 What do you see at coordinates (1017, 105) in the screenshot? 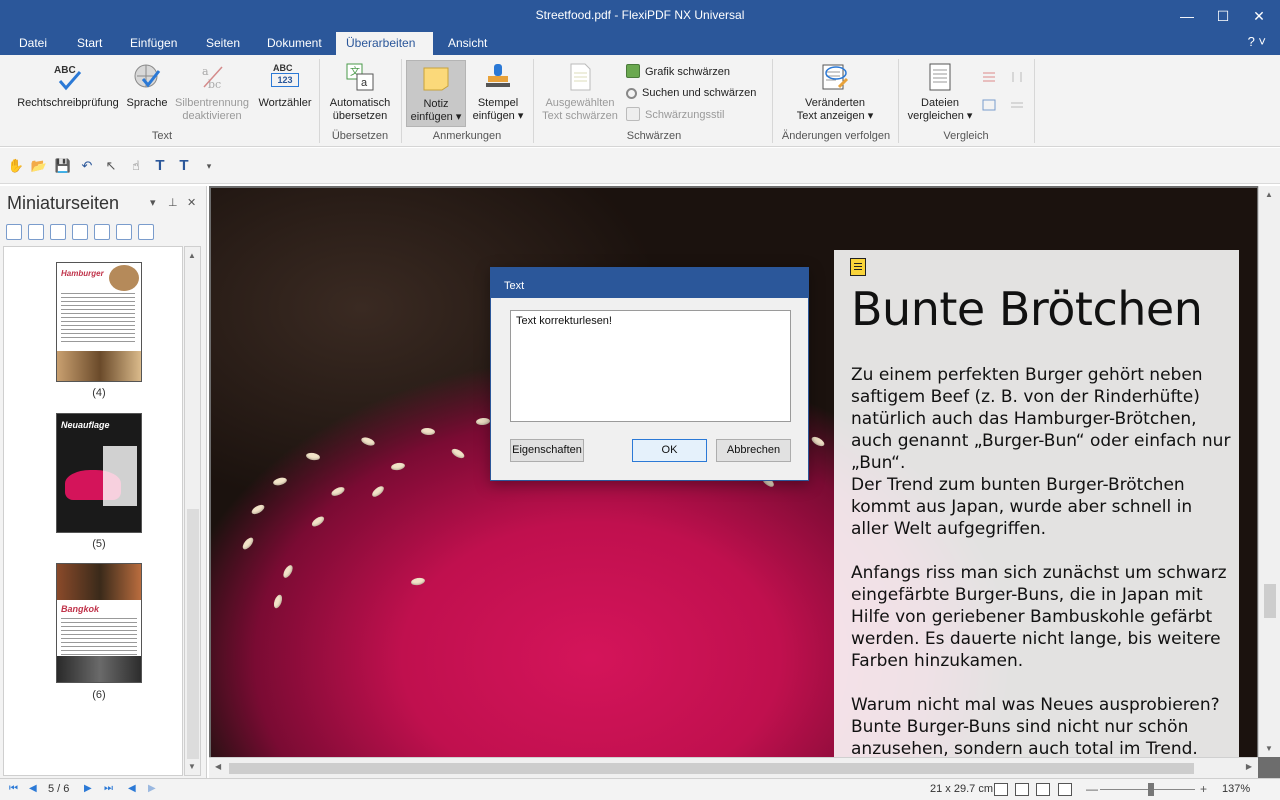
I see `compare-rows-icon` at bounding box center [1017, 105].